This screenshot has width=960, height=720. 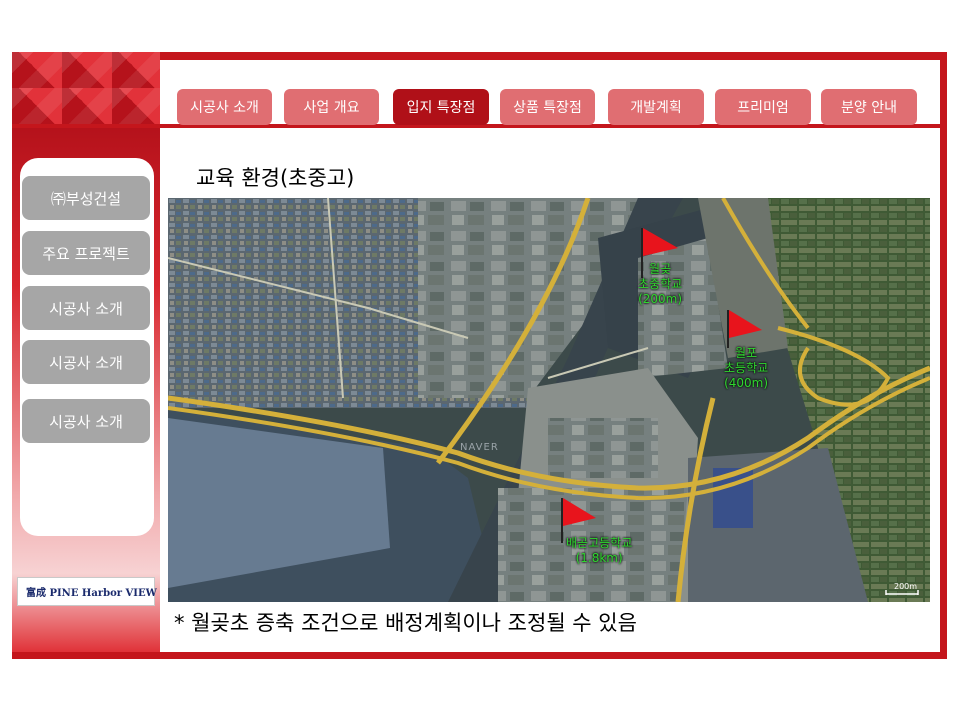 I want to click on map-watermark: NAVER, so click(x=479, y=447).